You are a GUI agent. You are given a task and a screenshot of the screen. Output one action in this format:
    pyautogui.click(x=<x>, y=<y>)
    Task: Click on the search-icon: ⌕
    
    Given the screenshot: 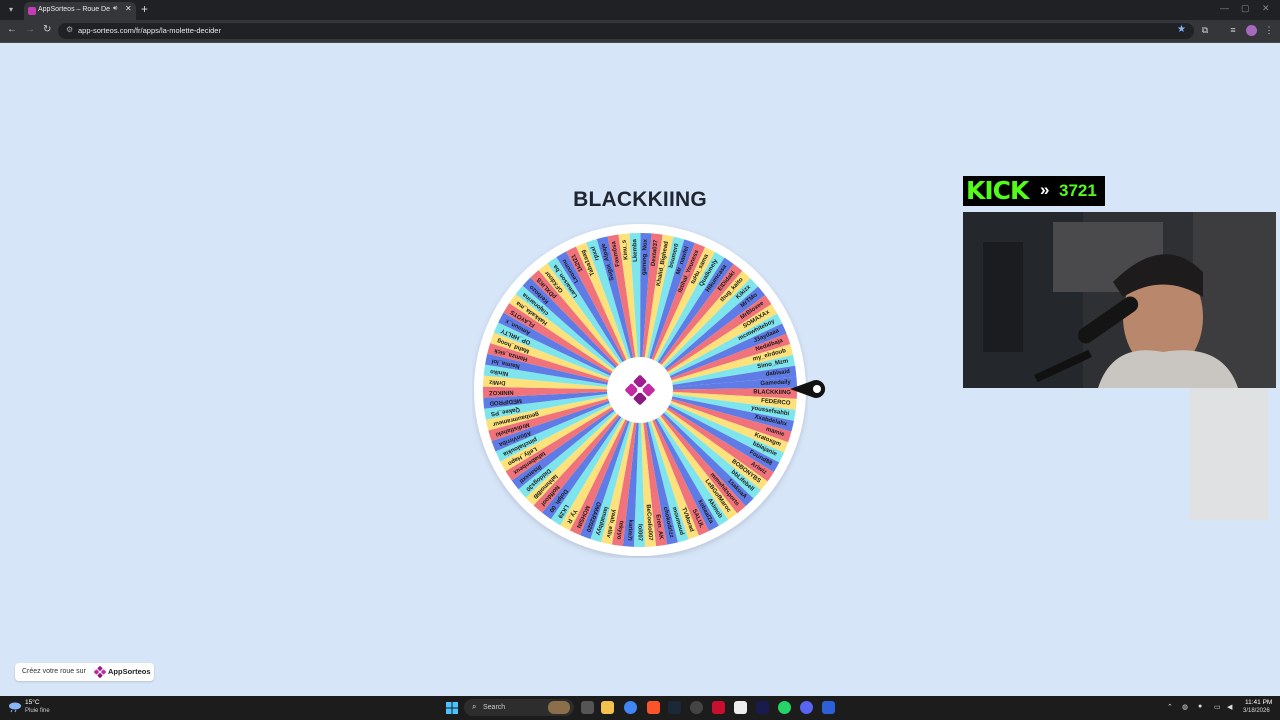 What is the action you would take?
    pyautogui.click(x=474, y=706)
    